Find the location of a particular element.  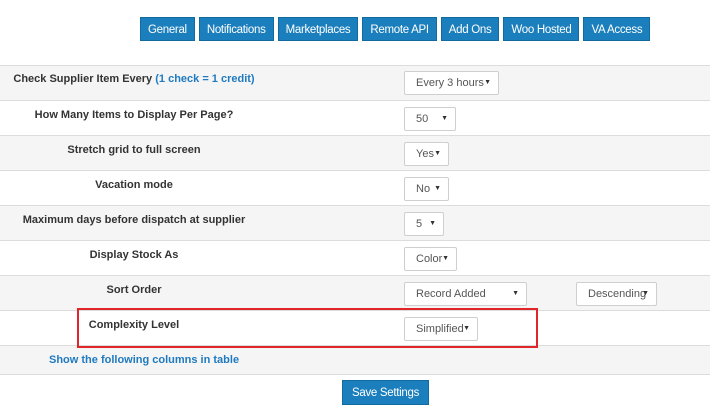

complexity-level-label: Complexity Level is located at coordinates (134, 325).